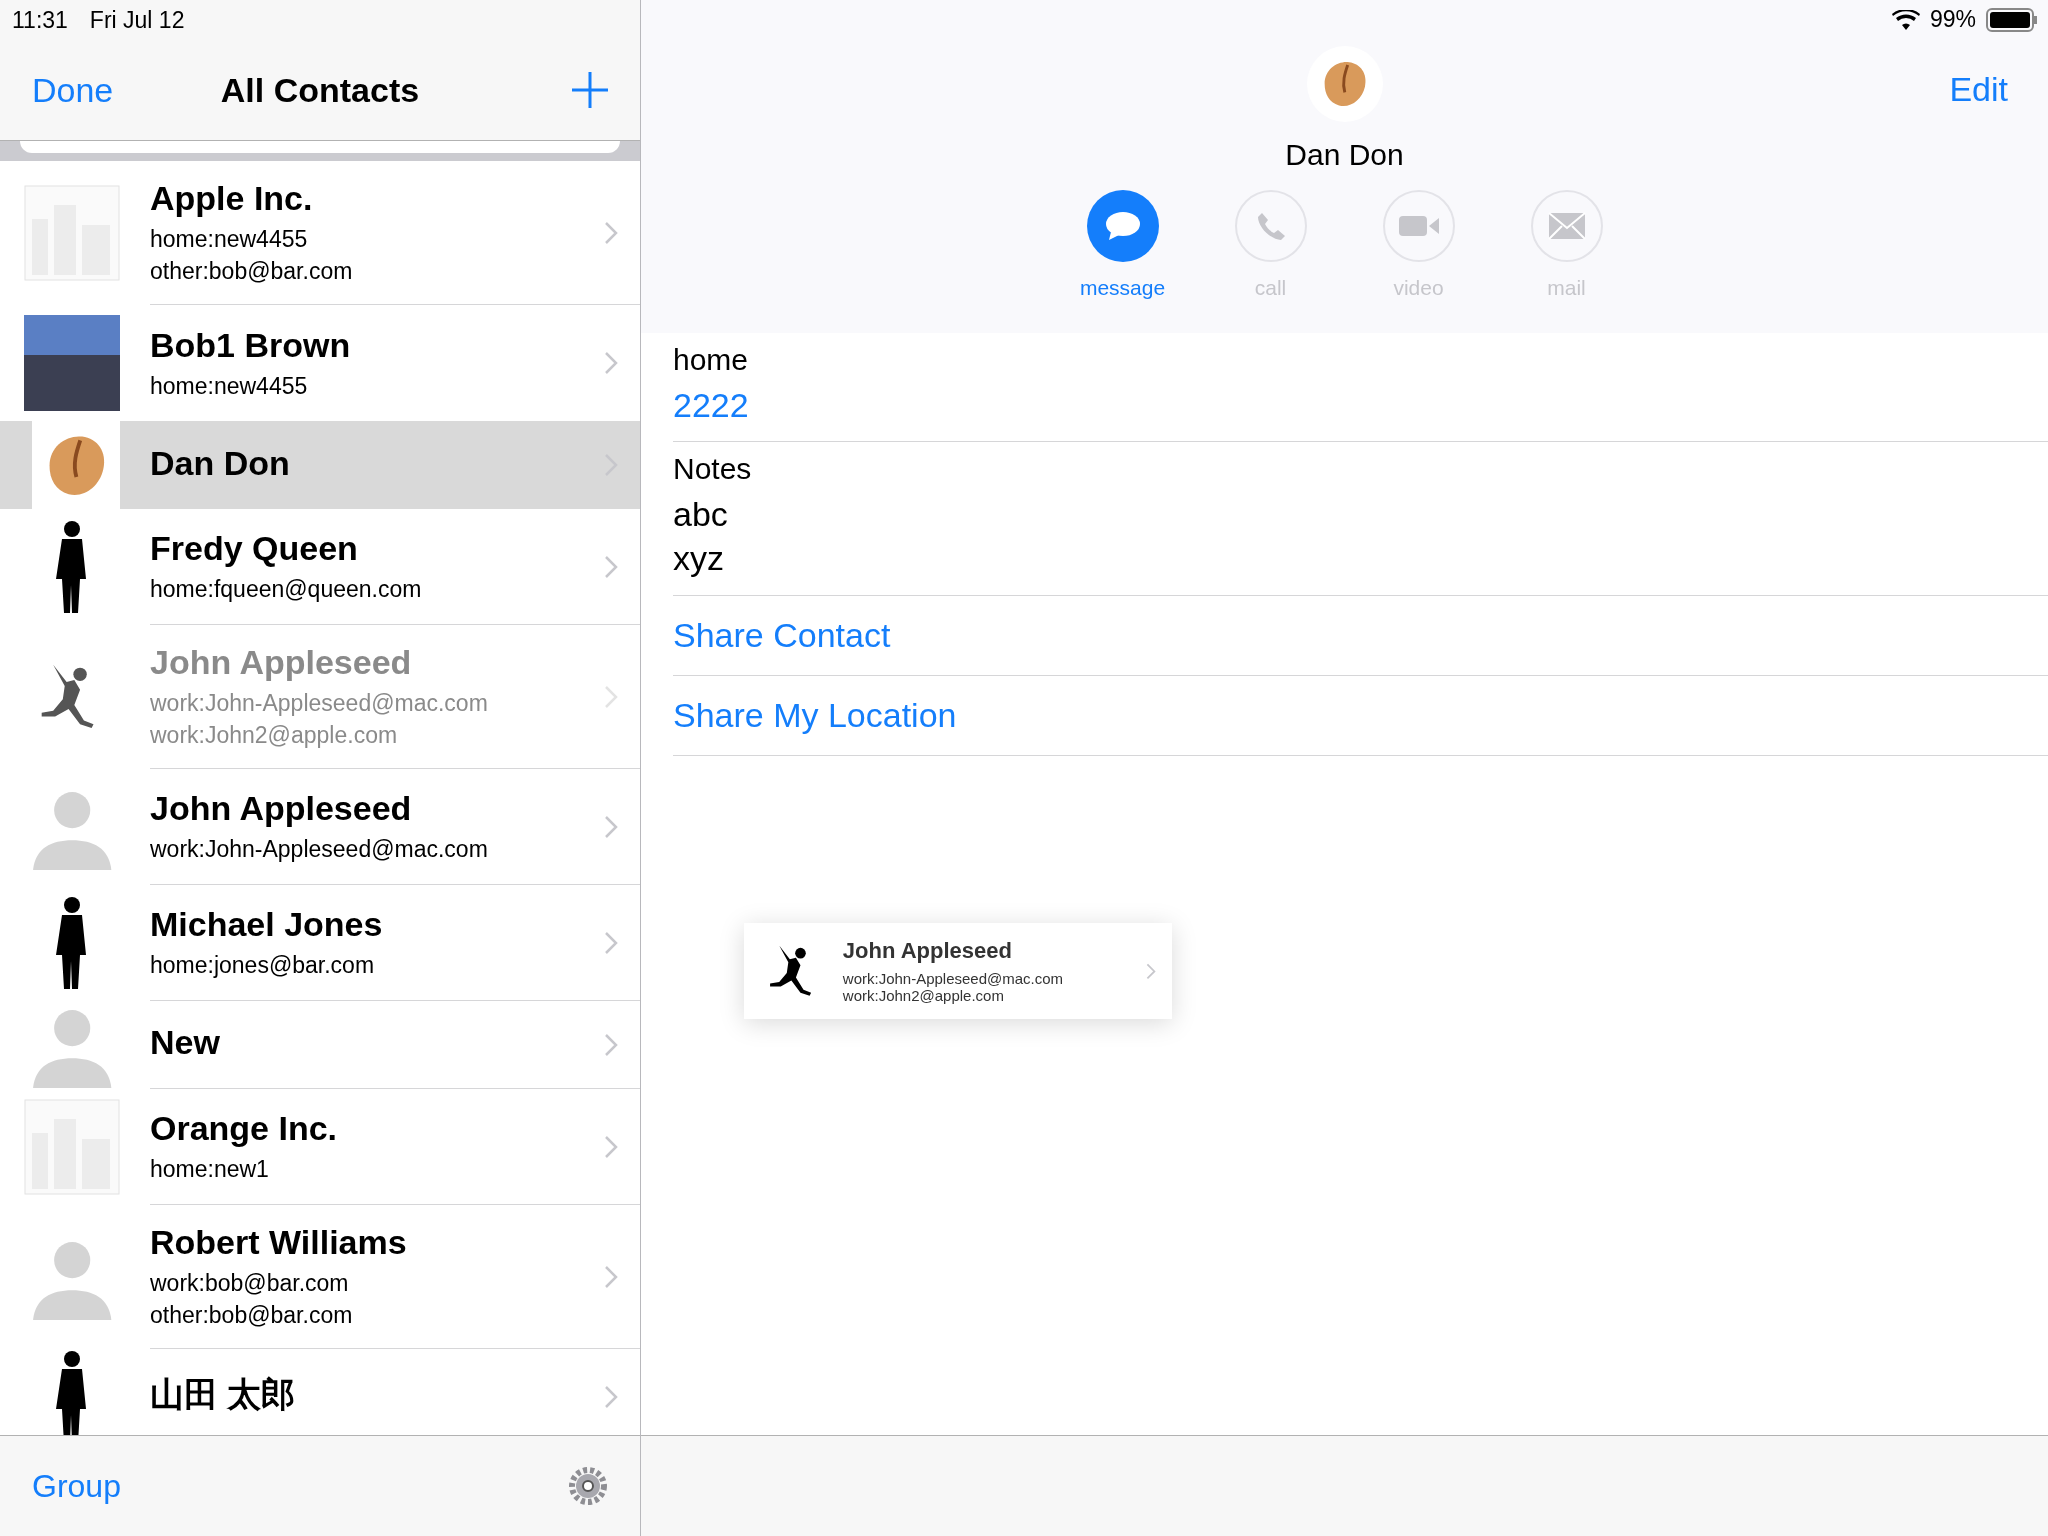 This screenshot has height=1536, width=2048. I want to click on nav-title: All Contacts, so click(320, 90).